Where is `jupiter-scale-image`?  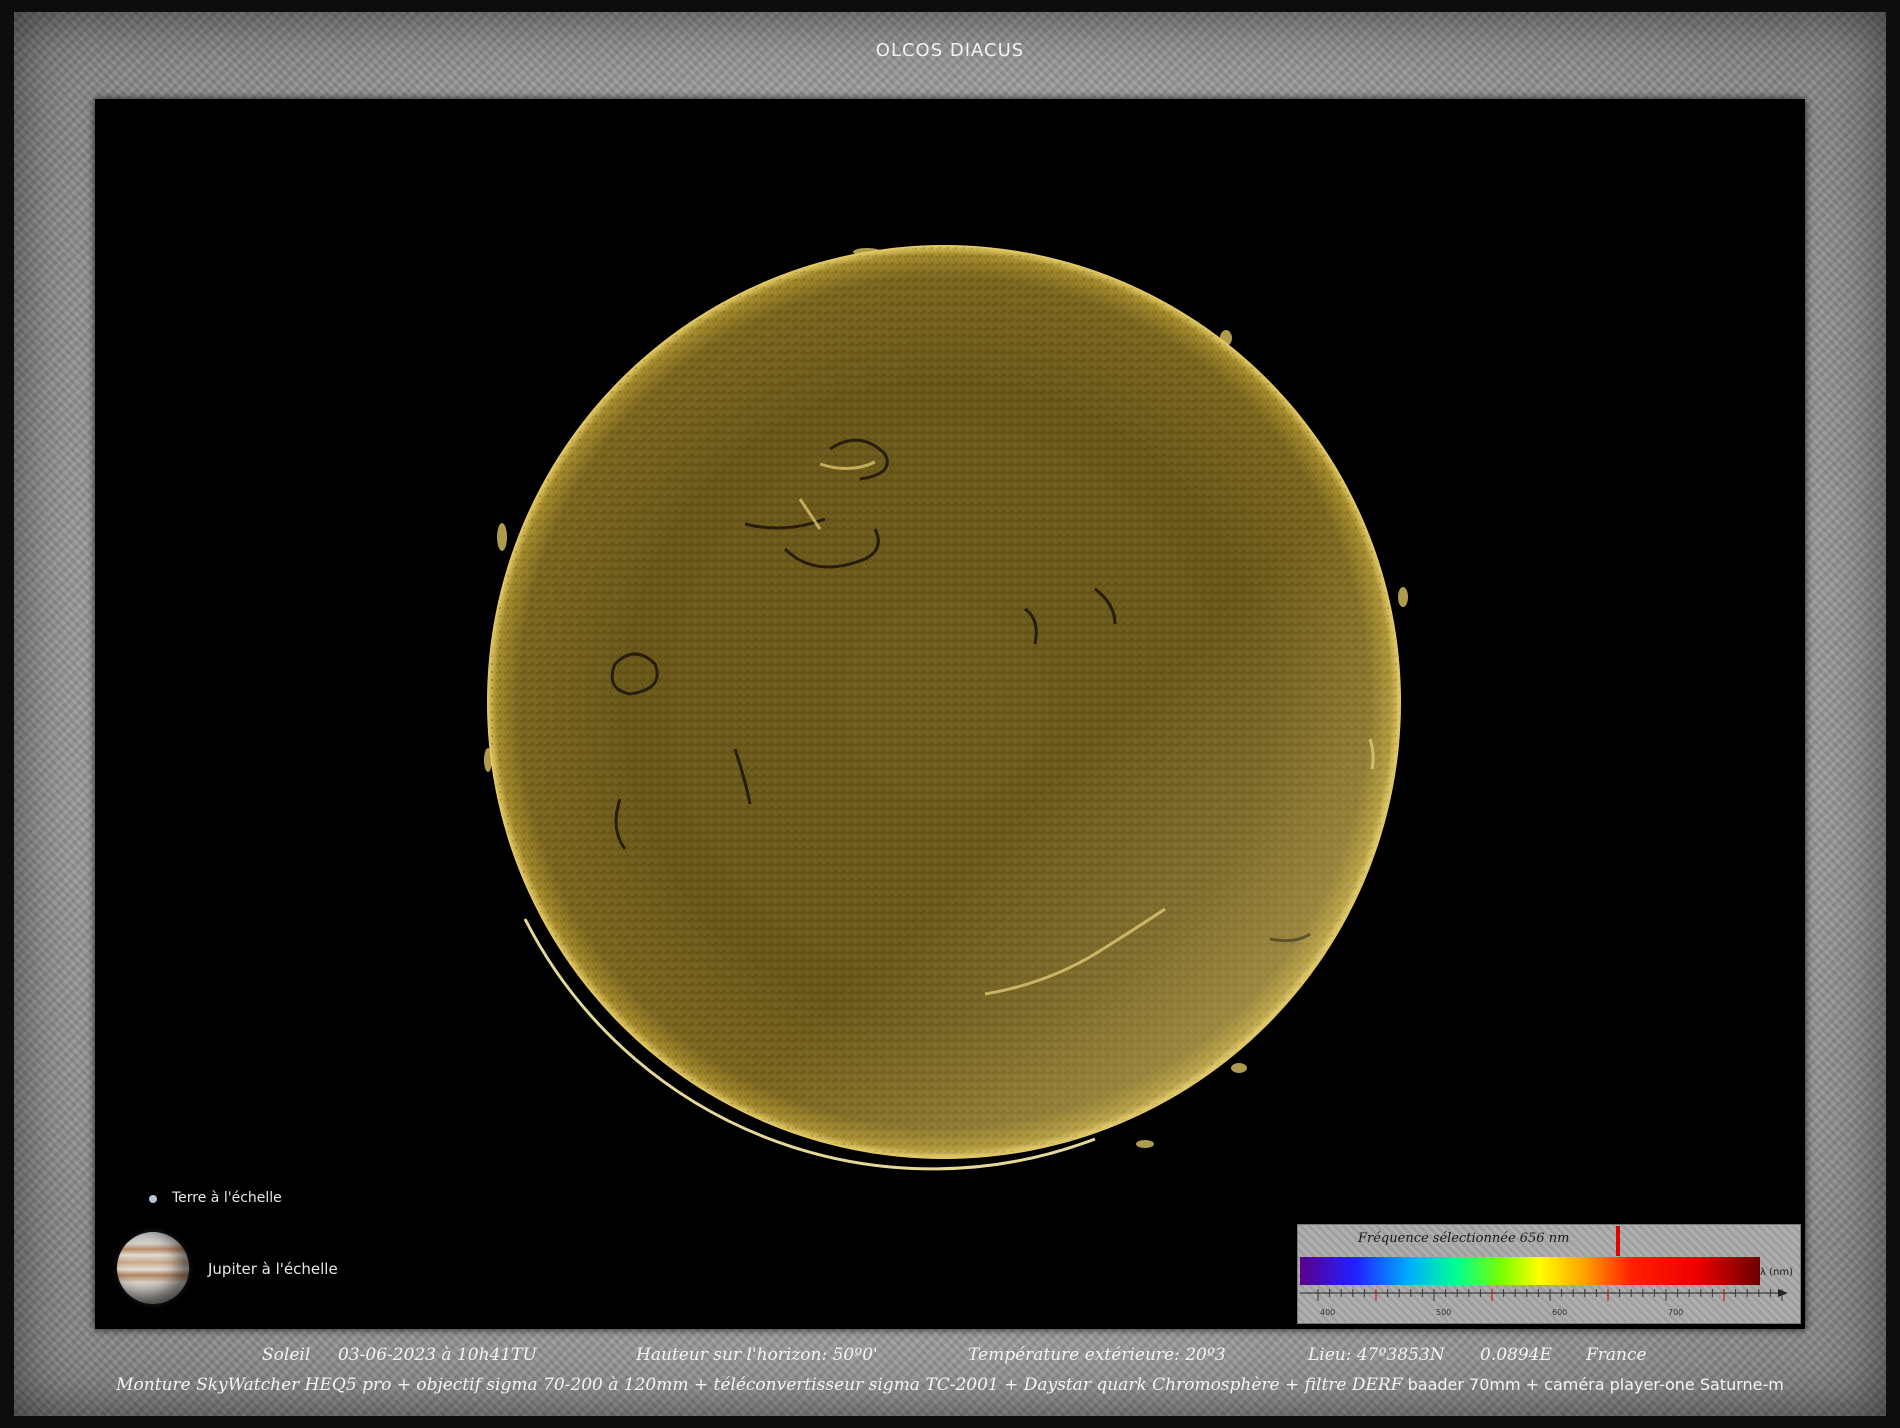
jupiter-scale-image is located at coordinates (153, 1268).